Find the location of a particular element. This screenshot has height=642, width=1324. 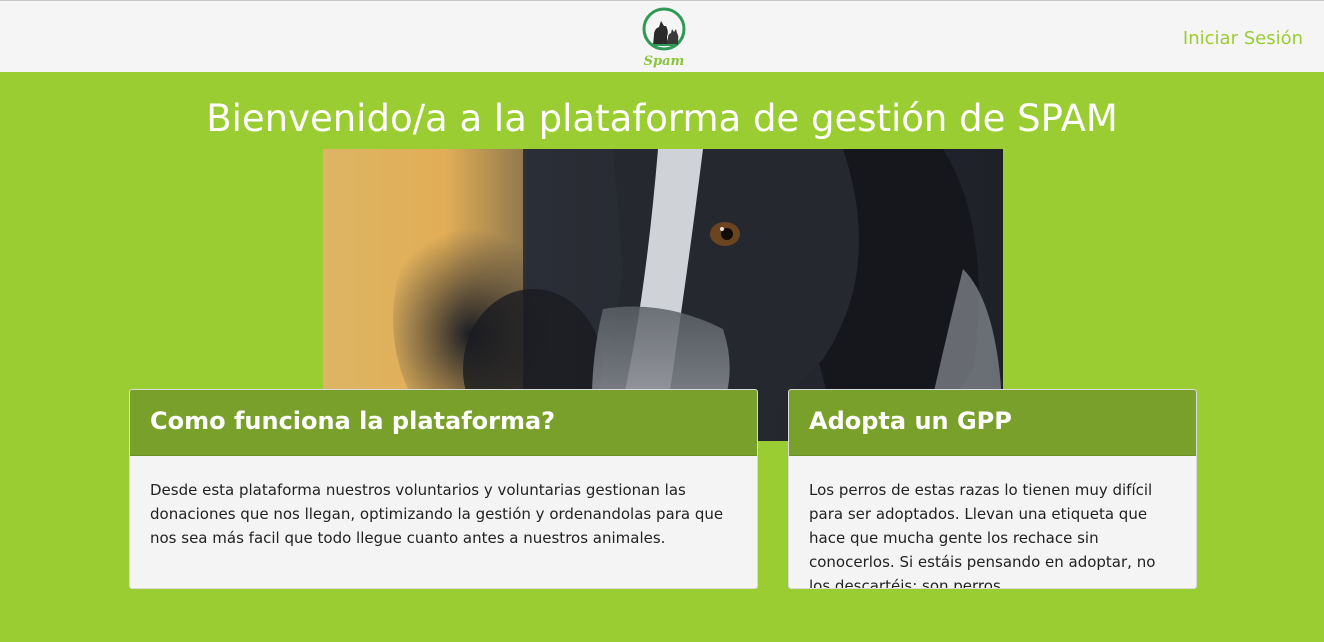

logo-wordmark: Spam is located at coordinates (664, 61).